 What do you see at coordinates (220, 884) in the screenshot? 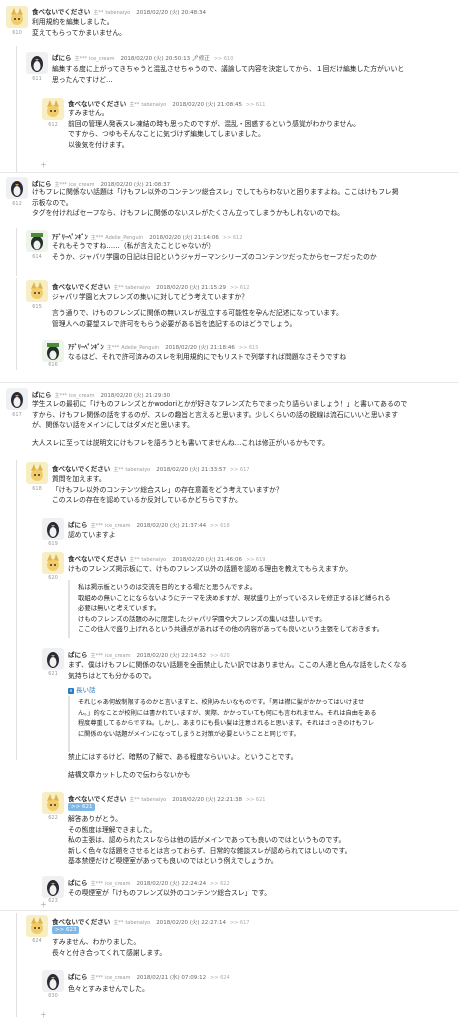
I see `reply-link: >> 622` at bounding box center [220, 884].